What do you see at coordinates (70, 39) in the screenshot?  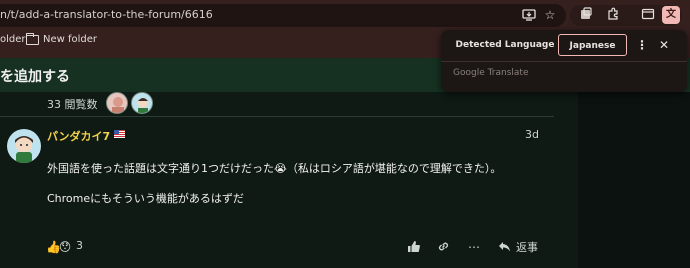 I see `bookmark-folder-new: New folder` at bounding box center [70, 39].